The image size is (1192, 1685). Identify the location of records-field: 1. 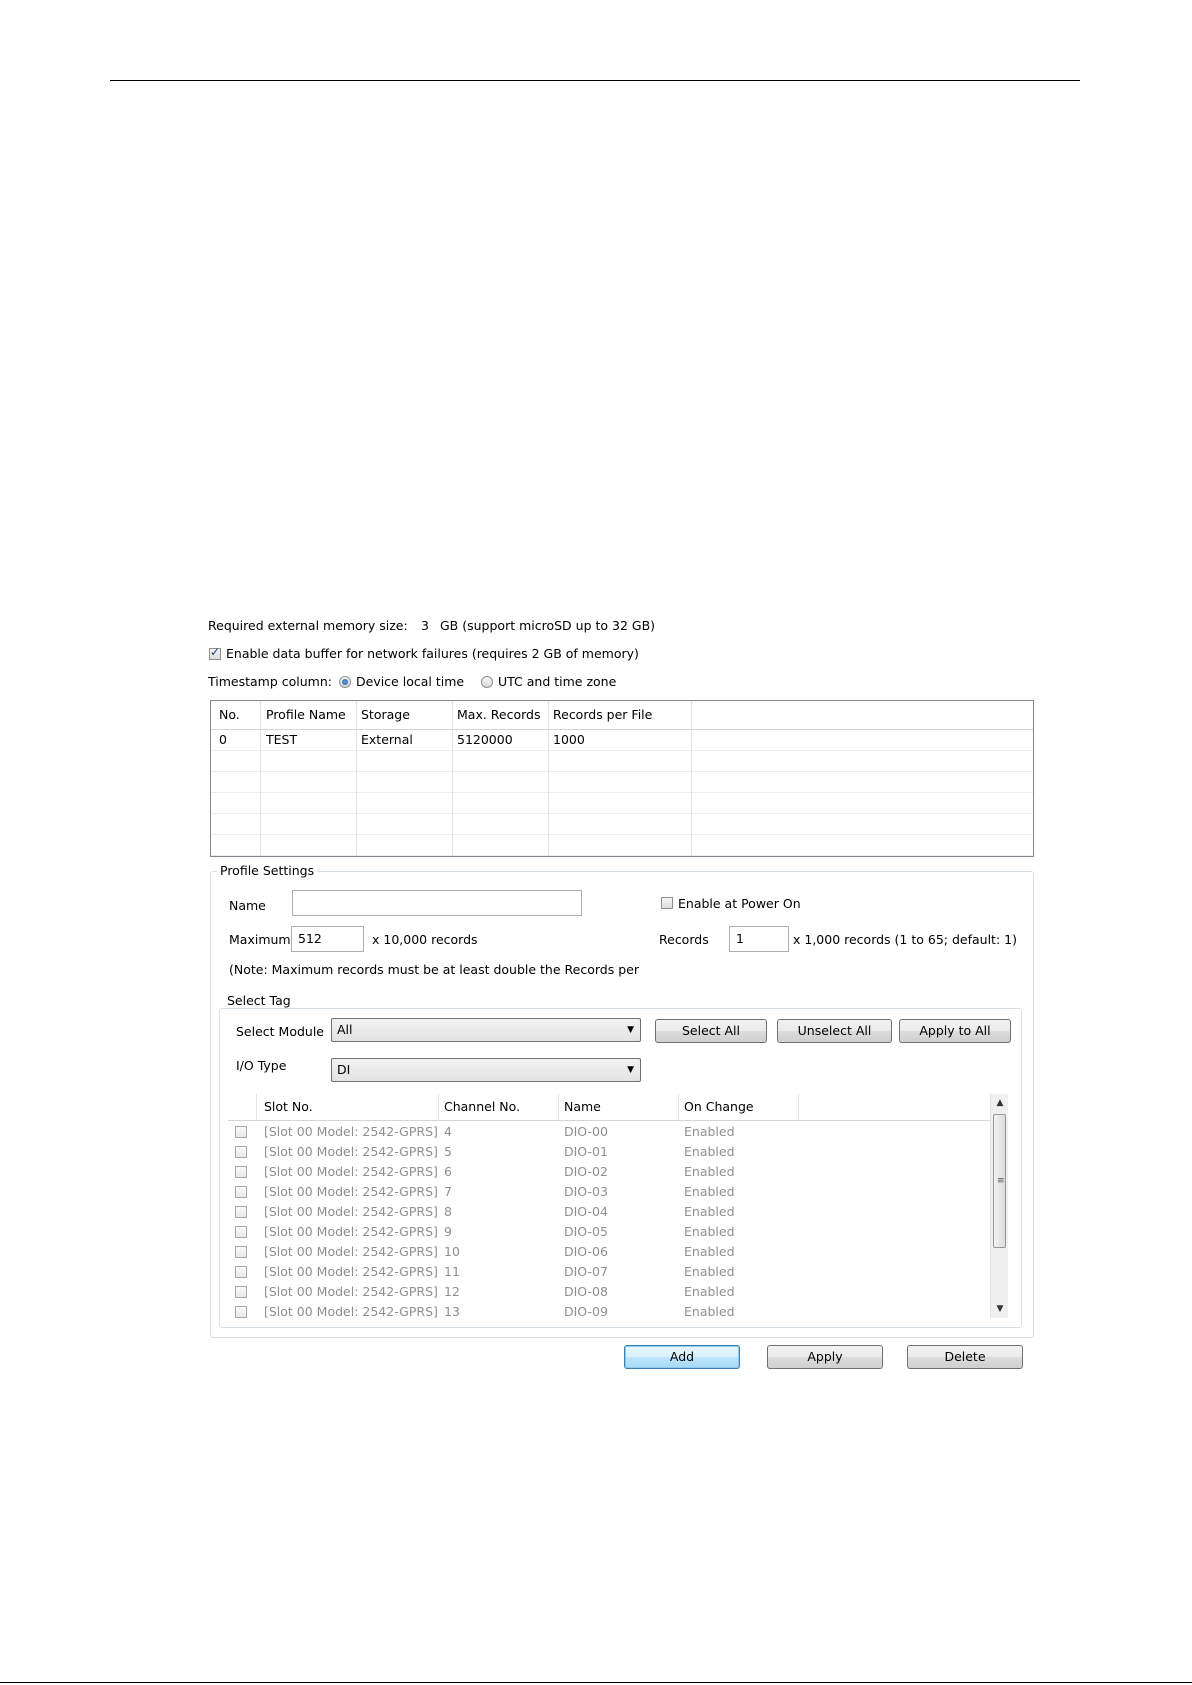
(759, 939).